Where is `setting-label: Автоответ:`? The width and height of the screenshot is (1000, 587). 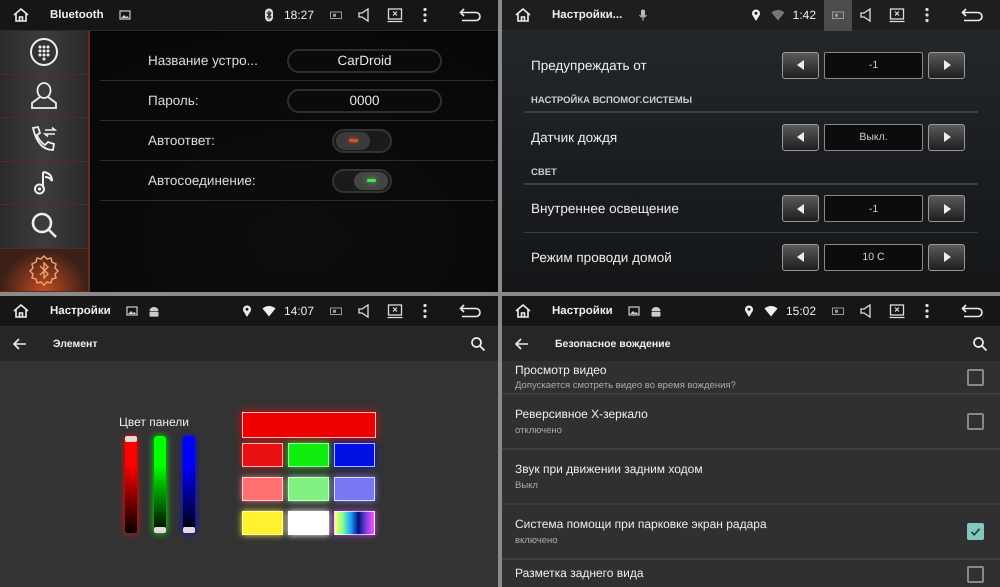 setting-label: Автоответ: is located at coordinates (182, 140).